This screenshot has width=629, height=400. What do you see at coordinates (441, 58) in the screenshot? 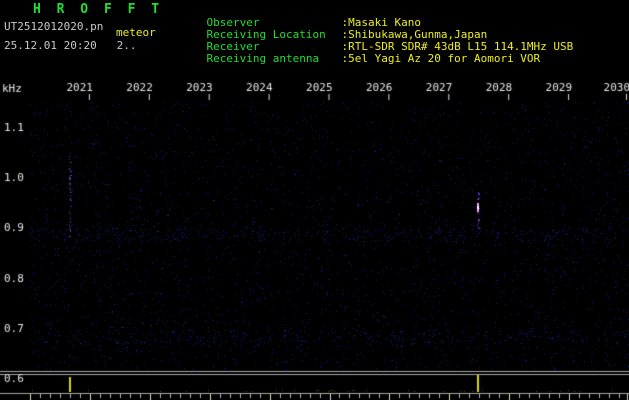
I see `antenna-value: :5el Yagi Az 20 for Aomori VOR` at bounding box center [441, 58].